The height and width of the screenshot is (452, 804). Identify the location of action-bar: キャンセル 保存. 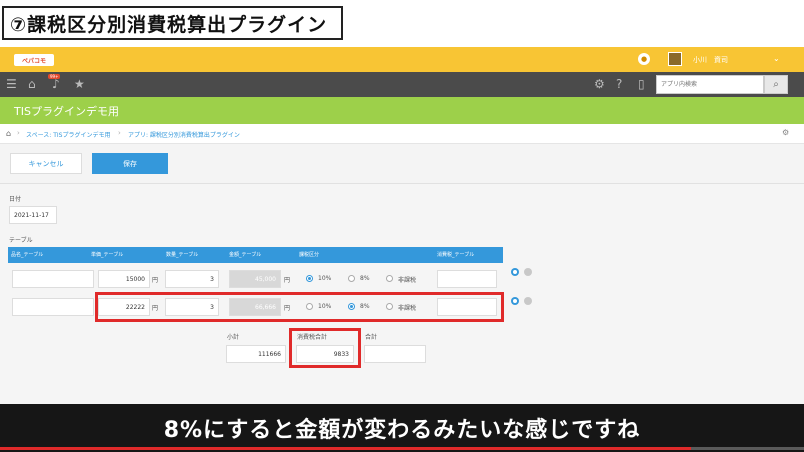
(402, 164).